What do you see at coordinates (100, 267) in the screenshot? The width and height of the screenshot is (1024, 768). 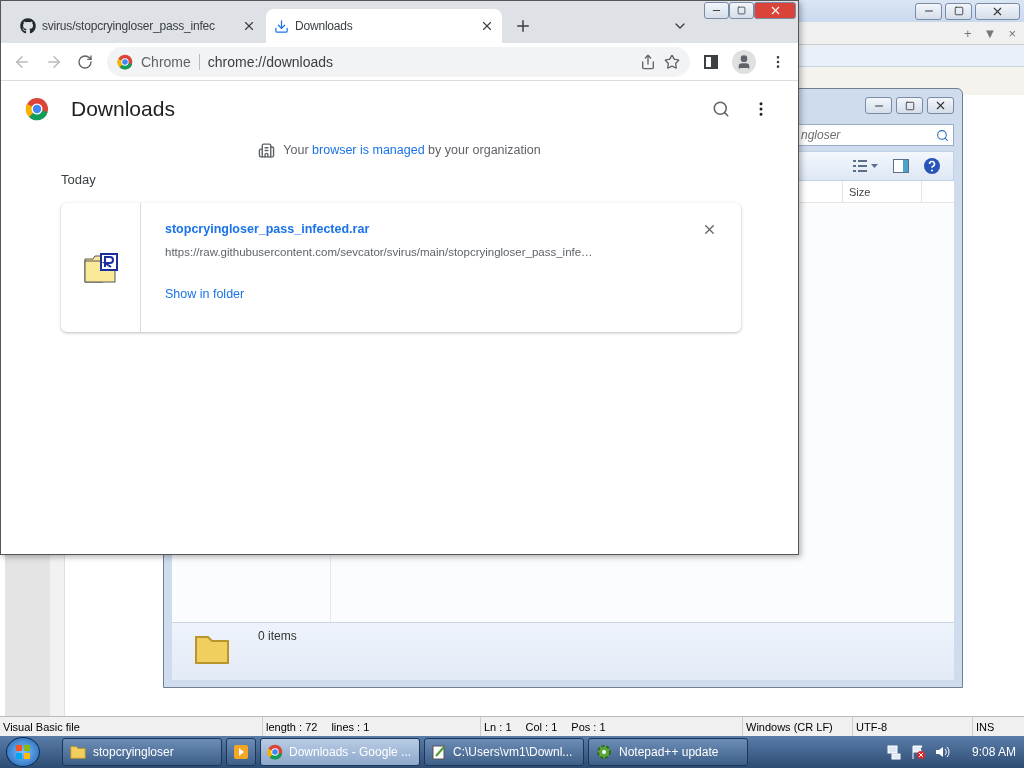 I see `archive-file-icon` at bounding box center [100, 267].